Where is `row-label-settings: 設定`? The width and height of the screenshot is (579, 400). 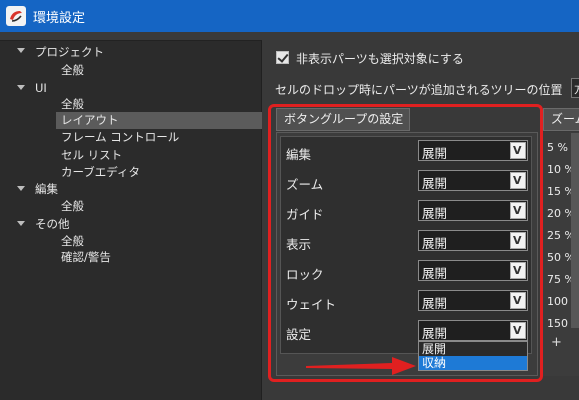
row-label-settings: 設定 is located at coordinates (299, 334).